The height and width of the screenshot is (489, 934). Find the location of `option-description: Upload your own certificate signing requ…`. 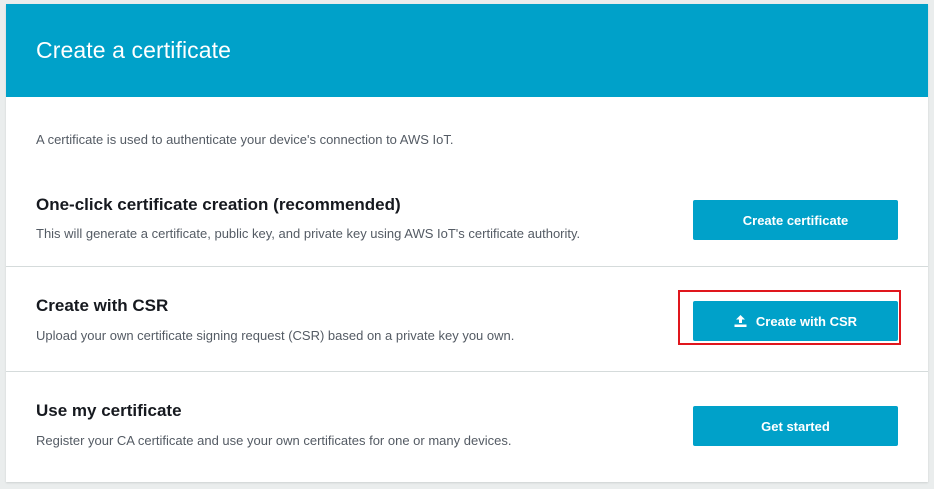

option-description: Upload your own certificate signing requ… is located at coordinates (275, 335).